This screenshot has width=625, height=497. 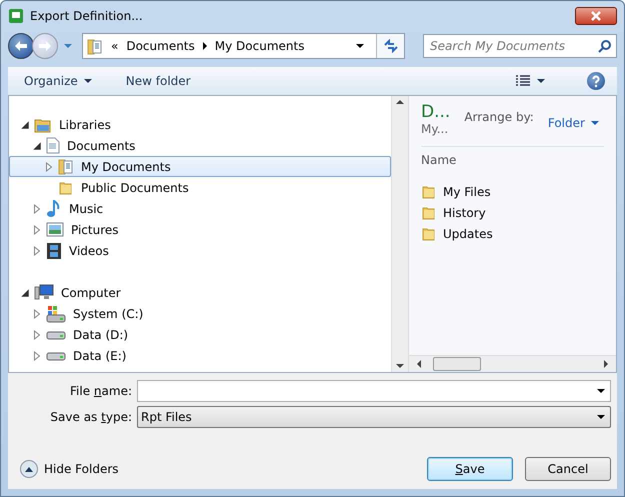 What do you see at coordinates (58, 81) in the screenshot?
I see `organize-button: Organize` at bounding box center [58, 81].